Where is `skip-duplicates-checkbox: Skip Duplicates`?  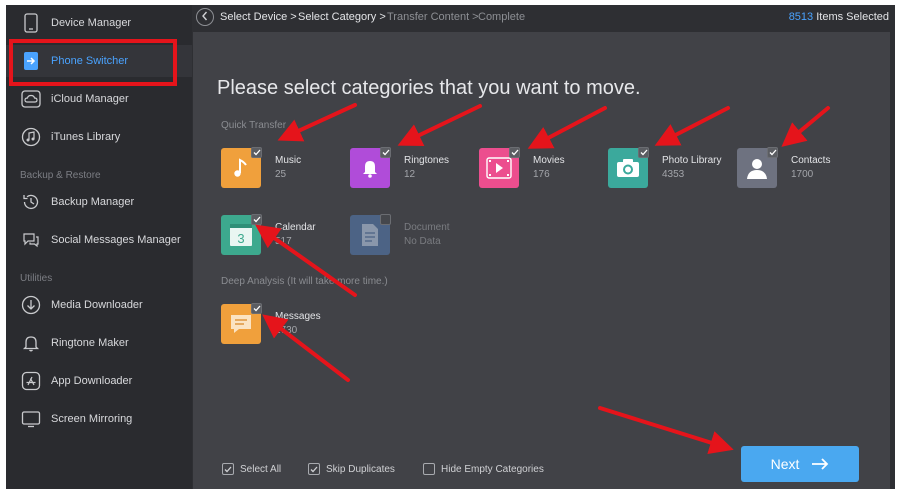 skip-duplicates-checkbox: Skip Duplicates is located at coordinates (351, 469).